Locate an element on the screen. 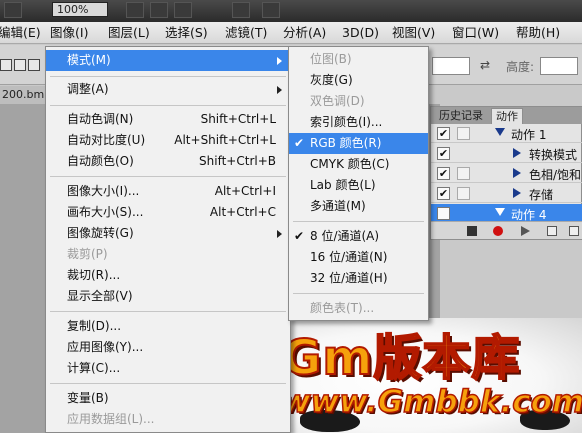 The height and width of the screenshot is (433, 582). submenu-item-16bit: 16 位/通道(N) is located at coordinates (358, 257).